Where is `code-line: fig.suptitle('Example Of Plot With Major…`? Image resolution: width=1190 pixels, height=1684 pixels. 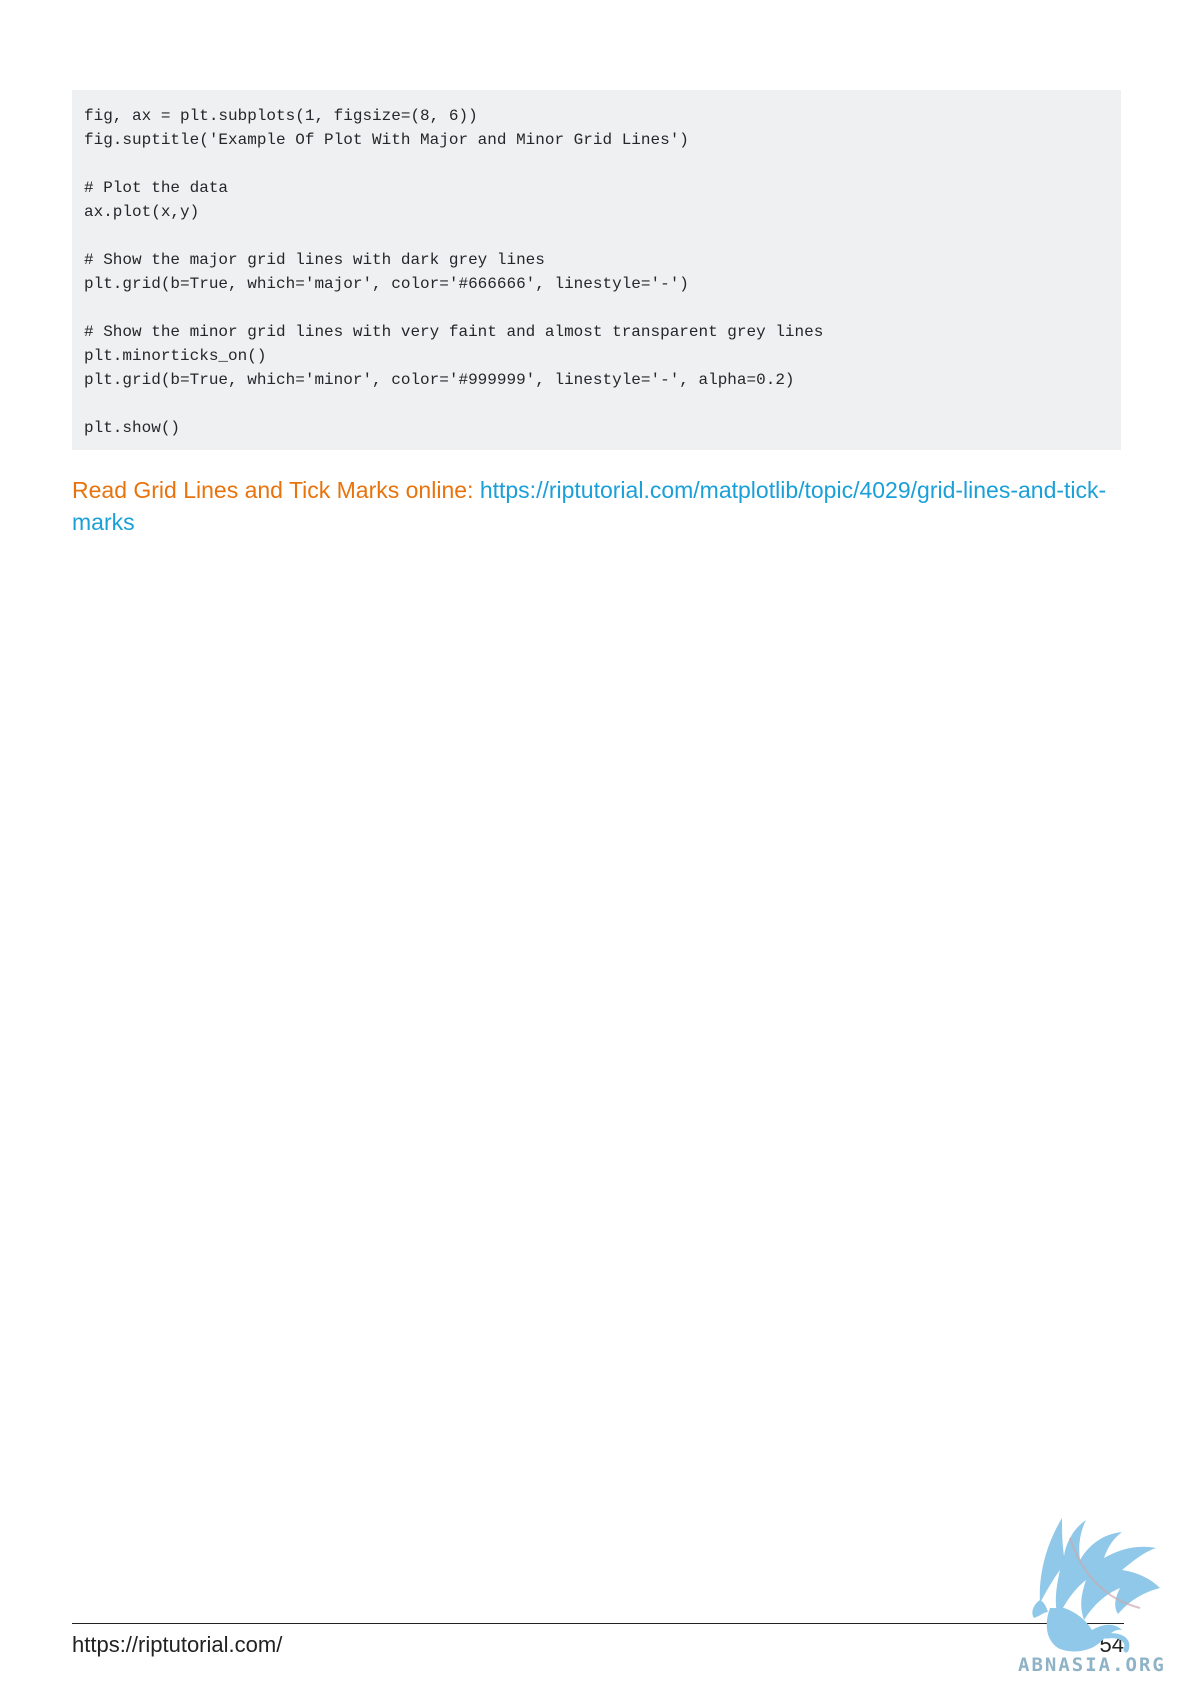
code-line: fig.suptitle('Example Of Plot With Major… is located at coordinates (386, 140).